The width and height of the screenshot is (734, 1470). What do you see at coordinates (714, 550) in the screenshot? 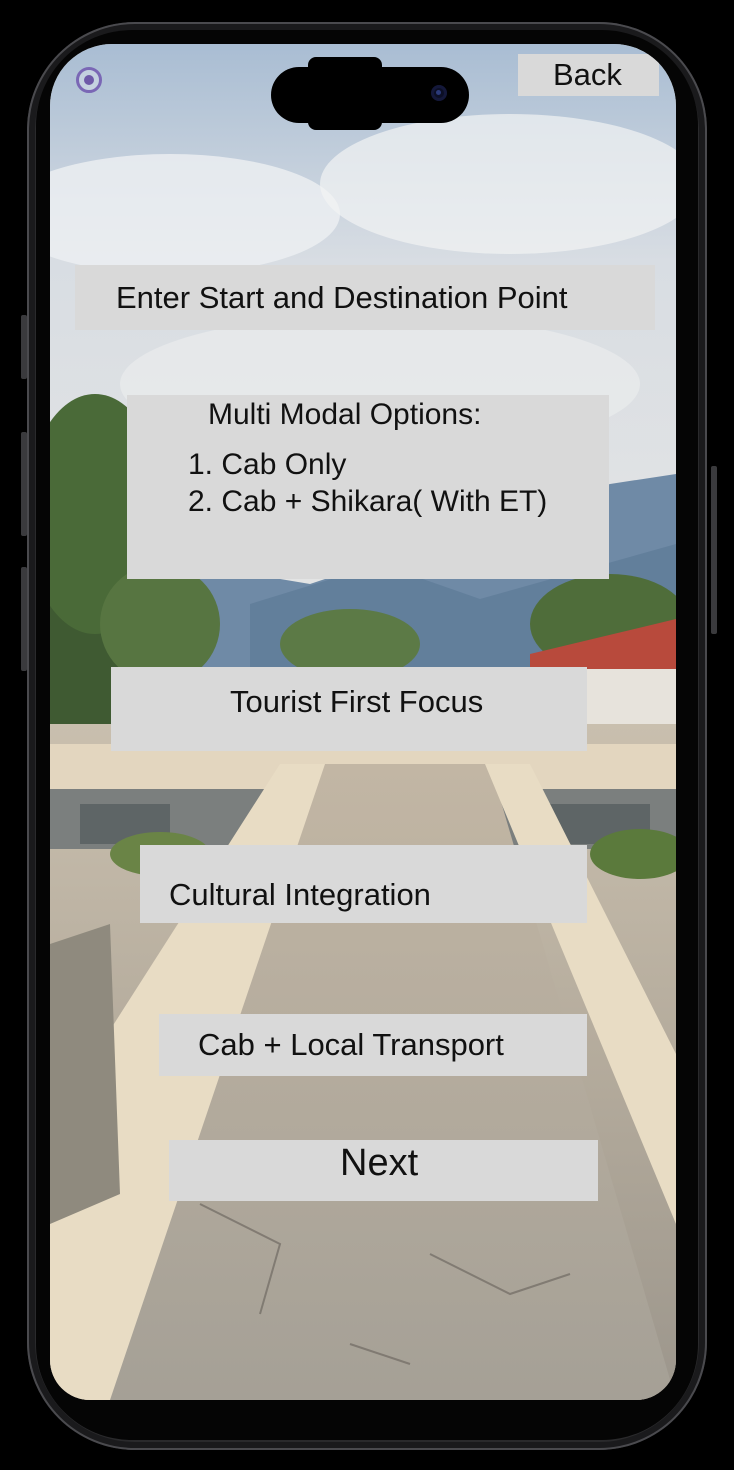
I see `power-button` at bounding box center [714, 550].